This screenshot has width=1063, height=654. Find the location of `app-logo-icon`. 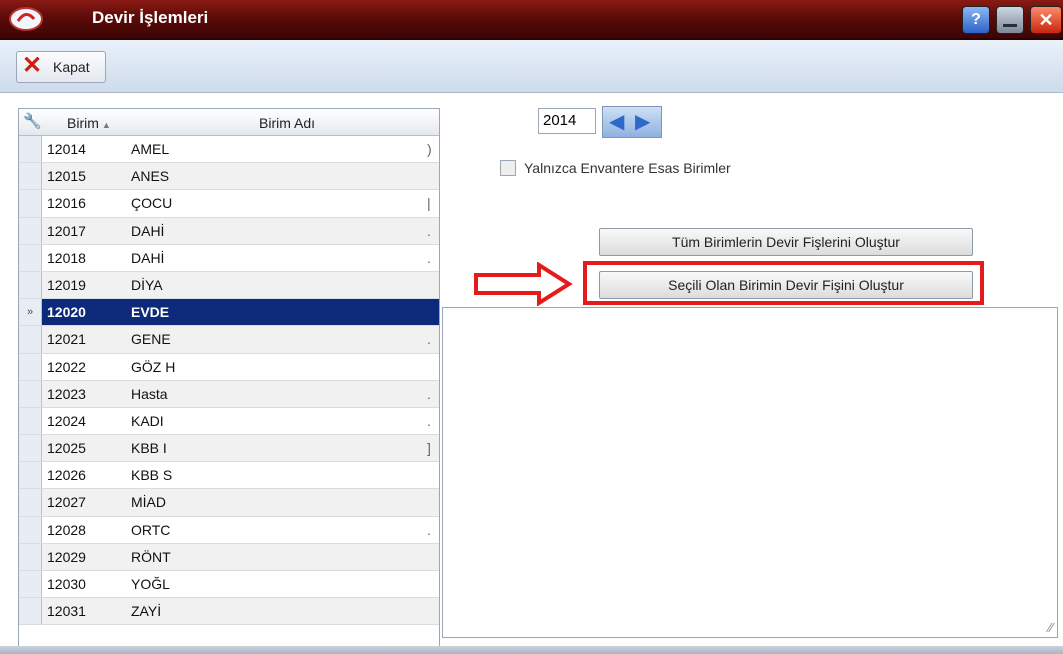

app-logo-icon is located at coordinates (26, 19).